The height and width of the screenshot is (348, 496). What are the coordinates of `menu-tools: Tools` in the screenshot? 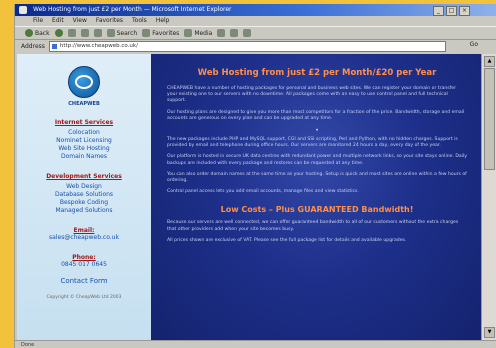 It's located at (139, 21).